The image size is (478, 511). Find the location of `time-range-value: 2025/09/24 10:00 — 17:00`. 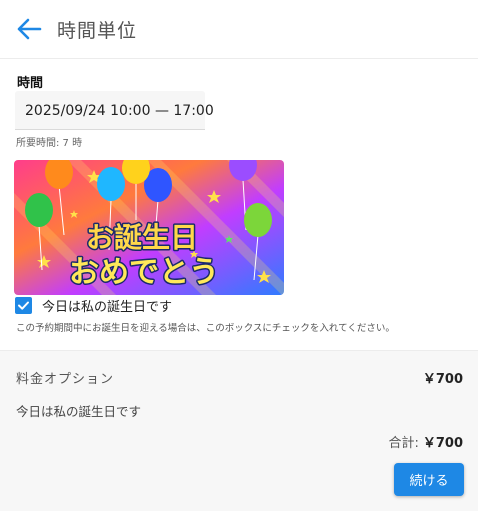

time-range-value: 2025/09/24 10:00 — 17:00 is located at coordinates (119, 111).